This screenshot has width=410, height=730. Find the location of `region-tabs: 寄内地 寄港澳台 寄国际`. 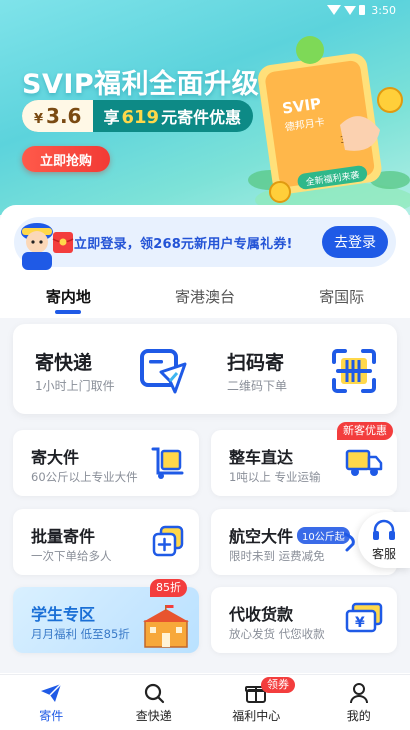

region-tabs: 寄内地 寄港澳台 寄国际 is located at coordinates (205, 301).